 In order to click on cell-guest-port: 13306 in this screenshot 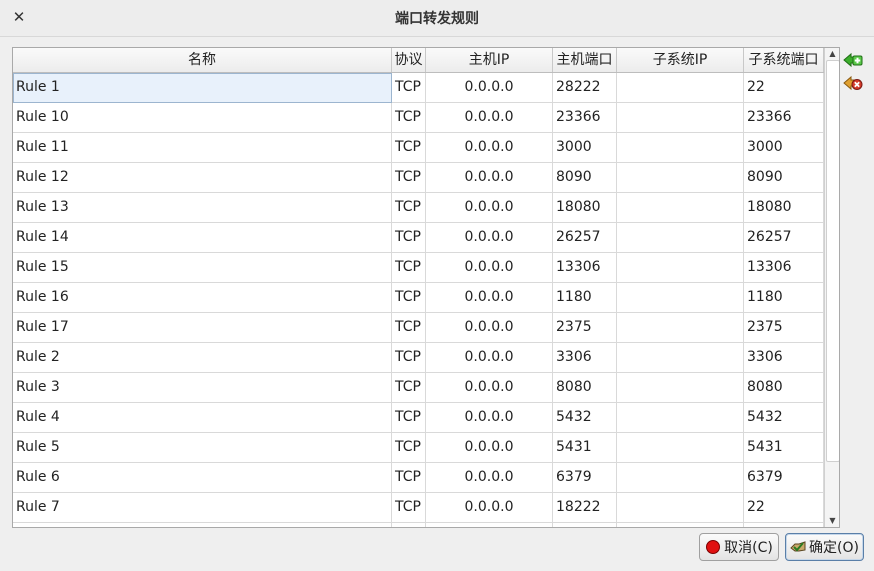, I will do `click(784, 268)`.